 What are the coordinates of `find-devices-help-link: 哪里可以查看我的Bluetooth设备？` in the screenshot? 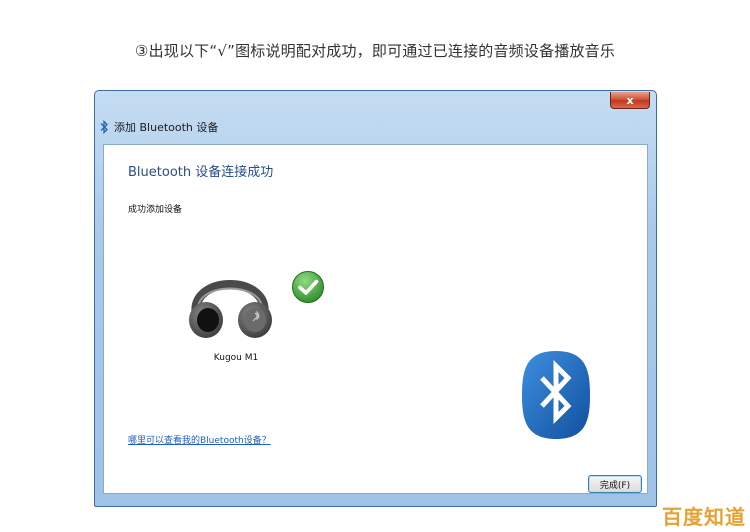 It's located at (199, 439).